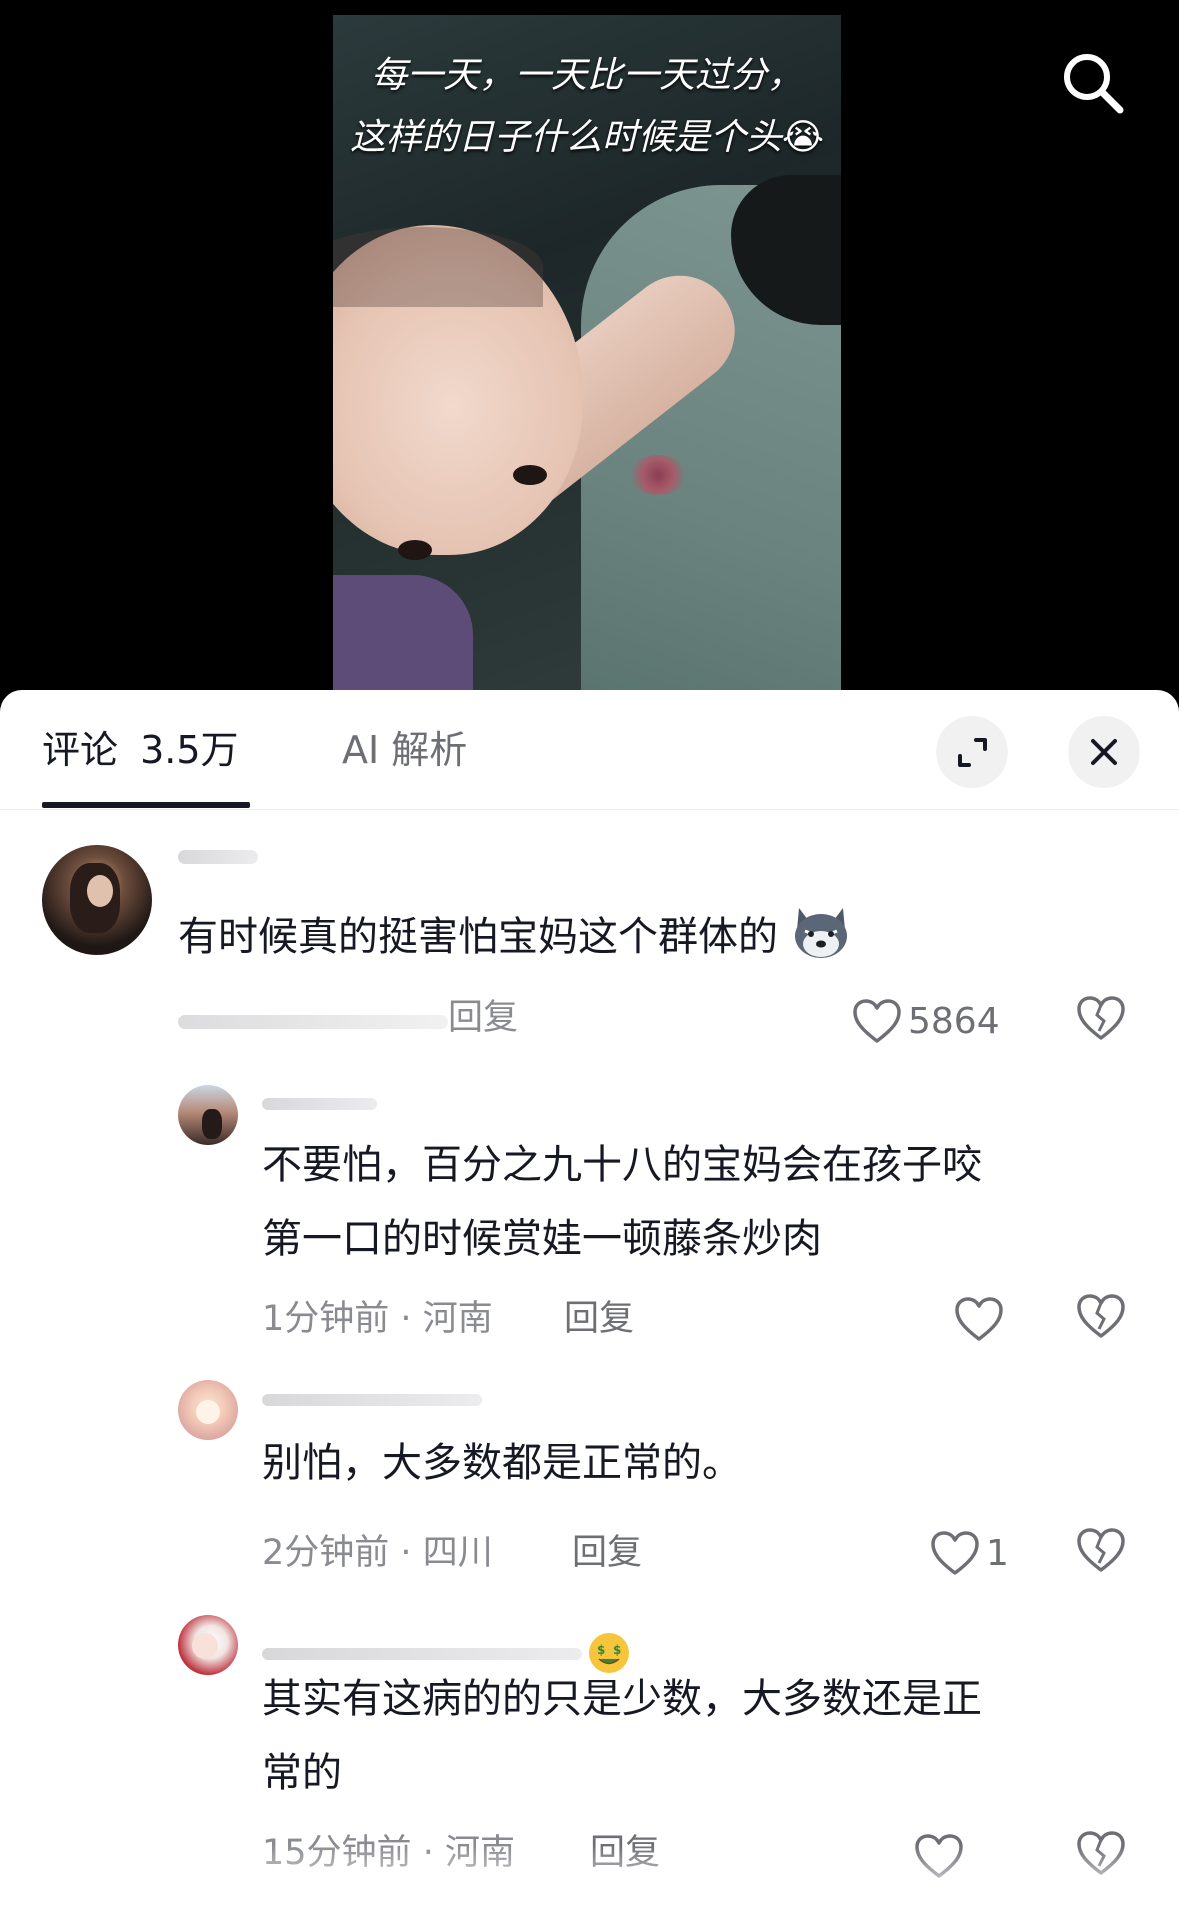  Describe the element at coordinates (565, 137) in the screenshot. I see `video-caption-line: 这样的日子什么时候是个头` at that location.